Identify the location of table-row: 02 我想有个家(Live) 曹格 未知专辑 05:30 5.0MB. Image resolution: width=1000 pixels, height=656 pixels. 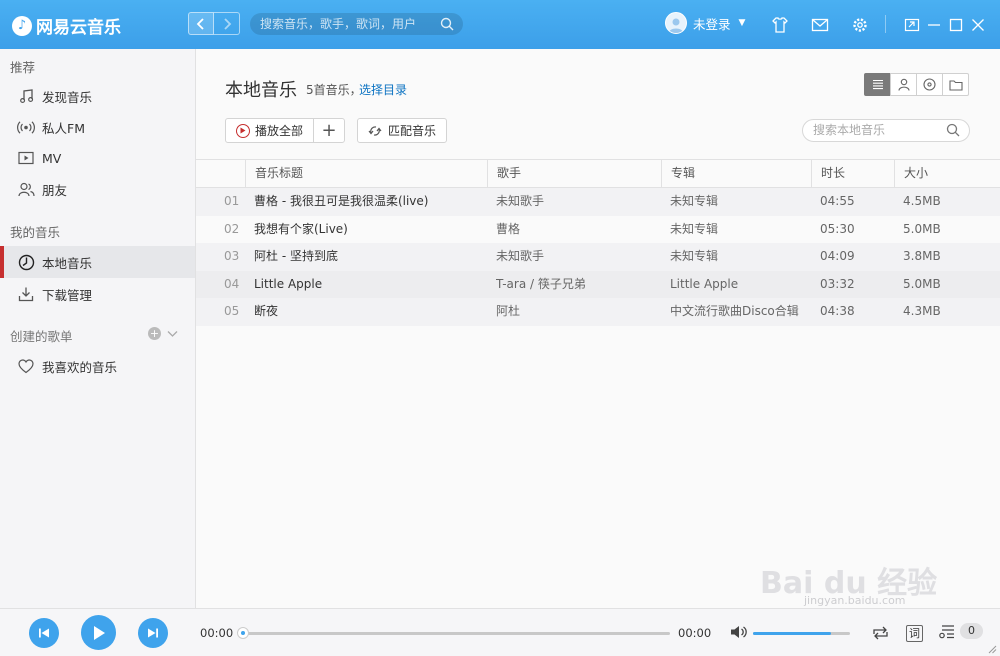
(598, 229).